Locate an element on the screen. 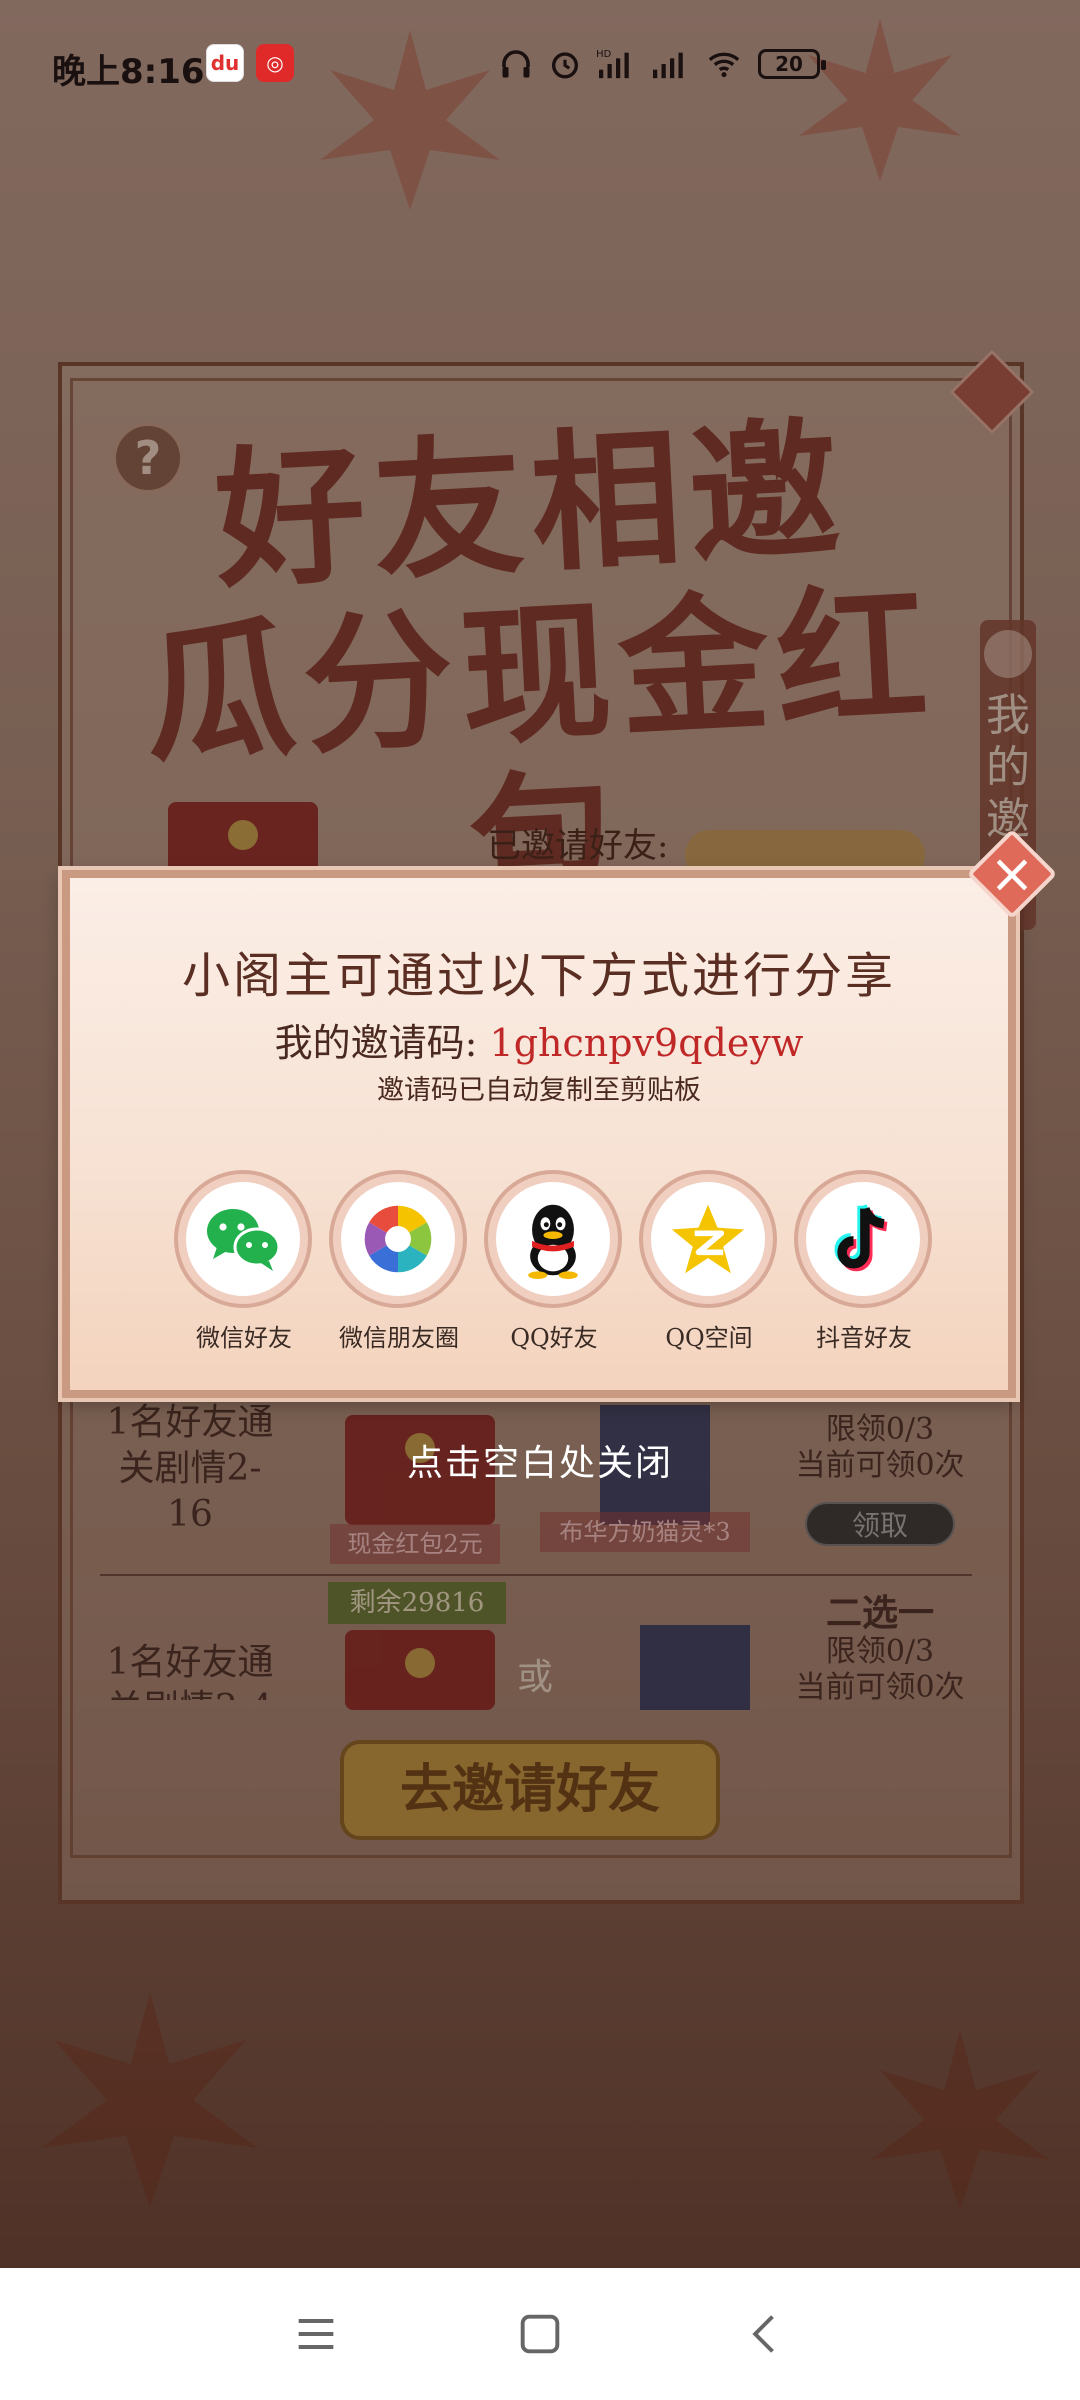 Image resolution: width=1080 pixels, height=2400 pixels. status-bar: 晚上8:16 du ◎ HD 20 is located at coordinates (540, 64).